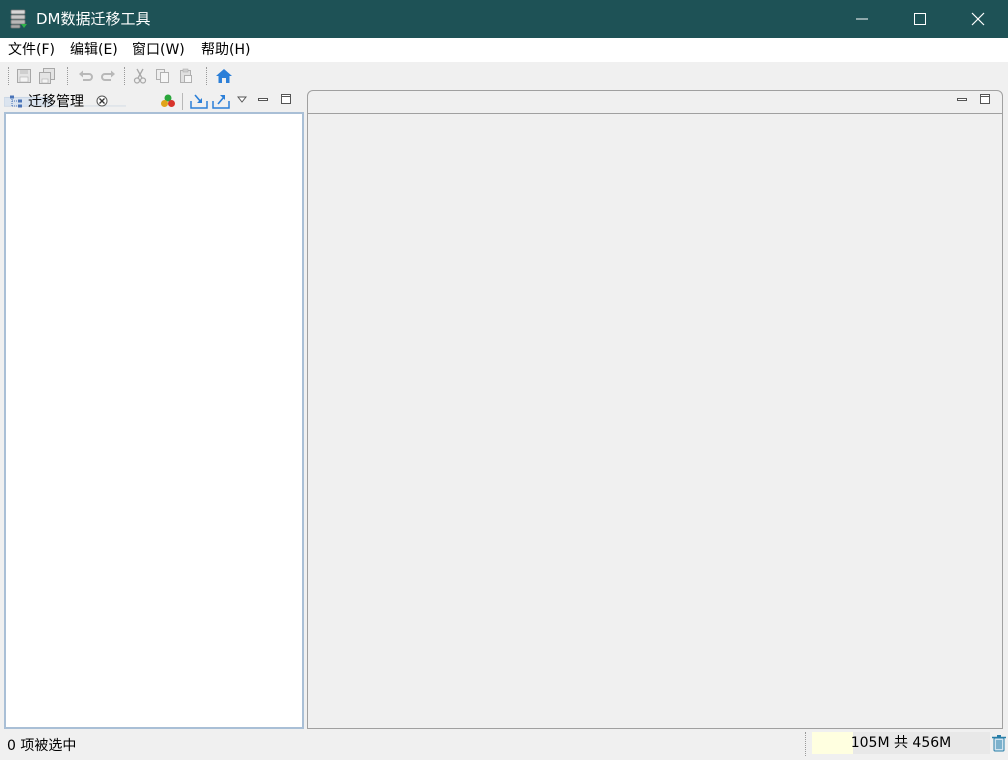 The width and height of the screenshot is (1008, 760). I want to click on import-button, so click(199, 103).